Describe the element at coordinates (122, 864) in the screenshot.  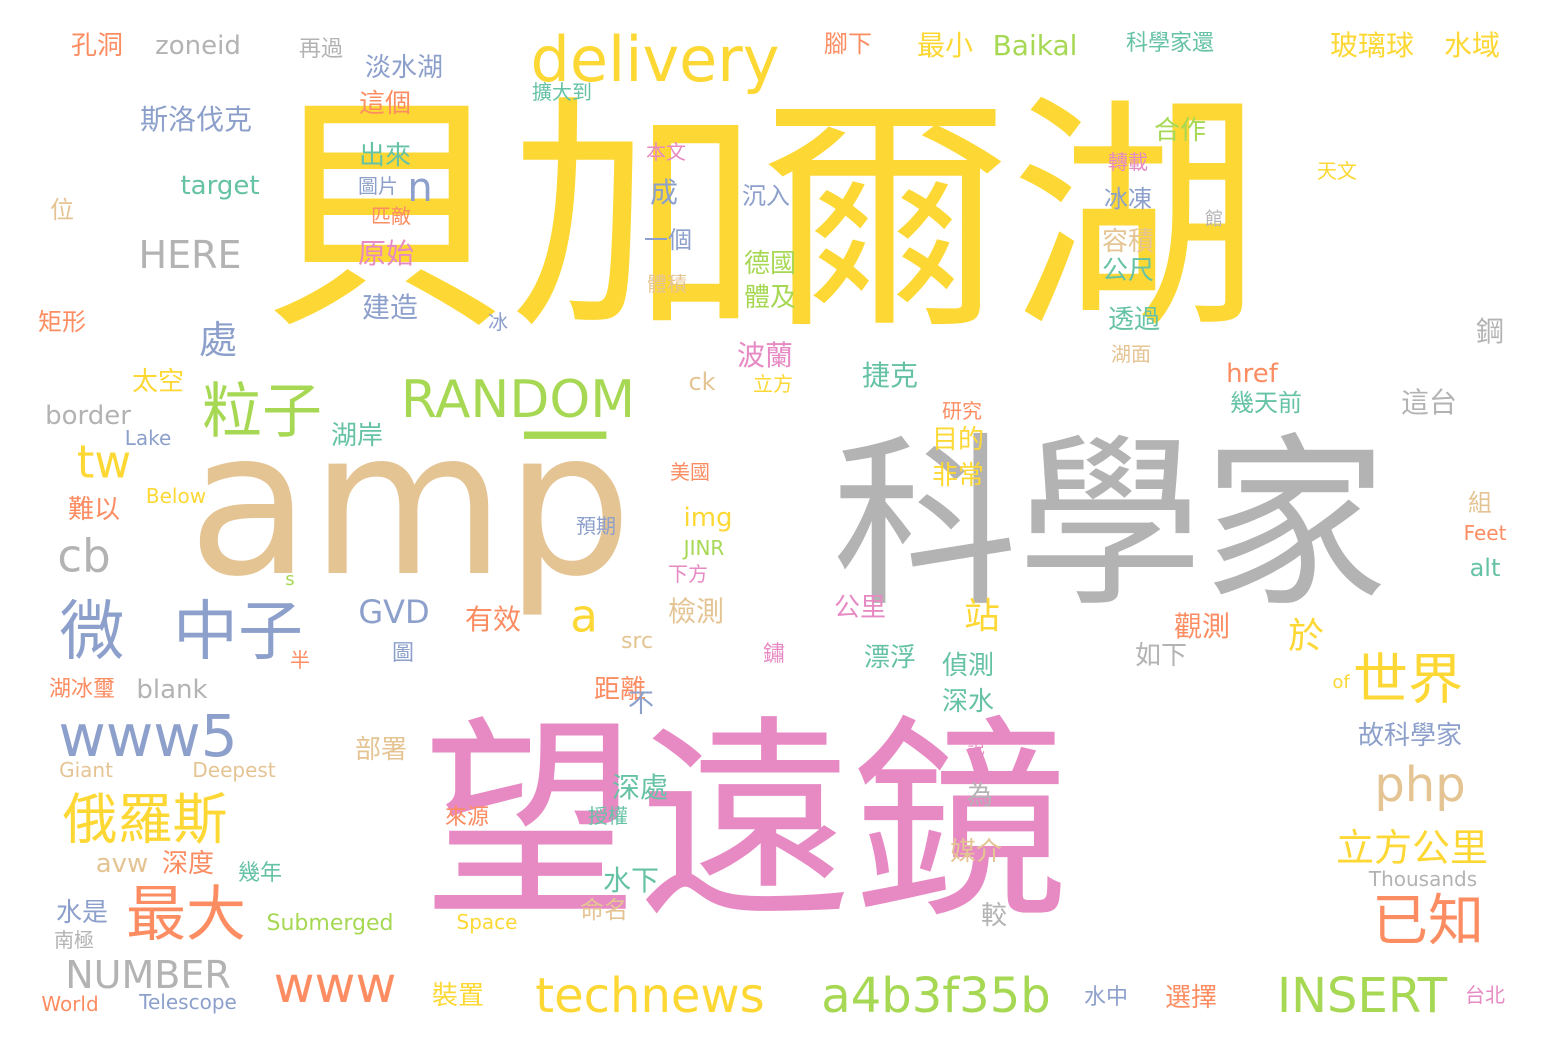
I see `cloud-word: avw` at that location.